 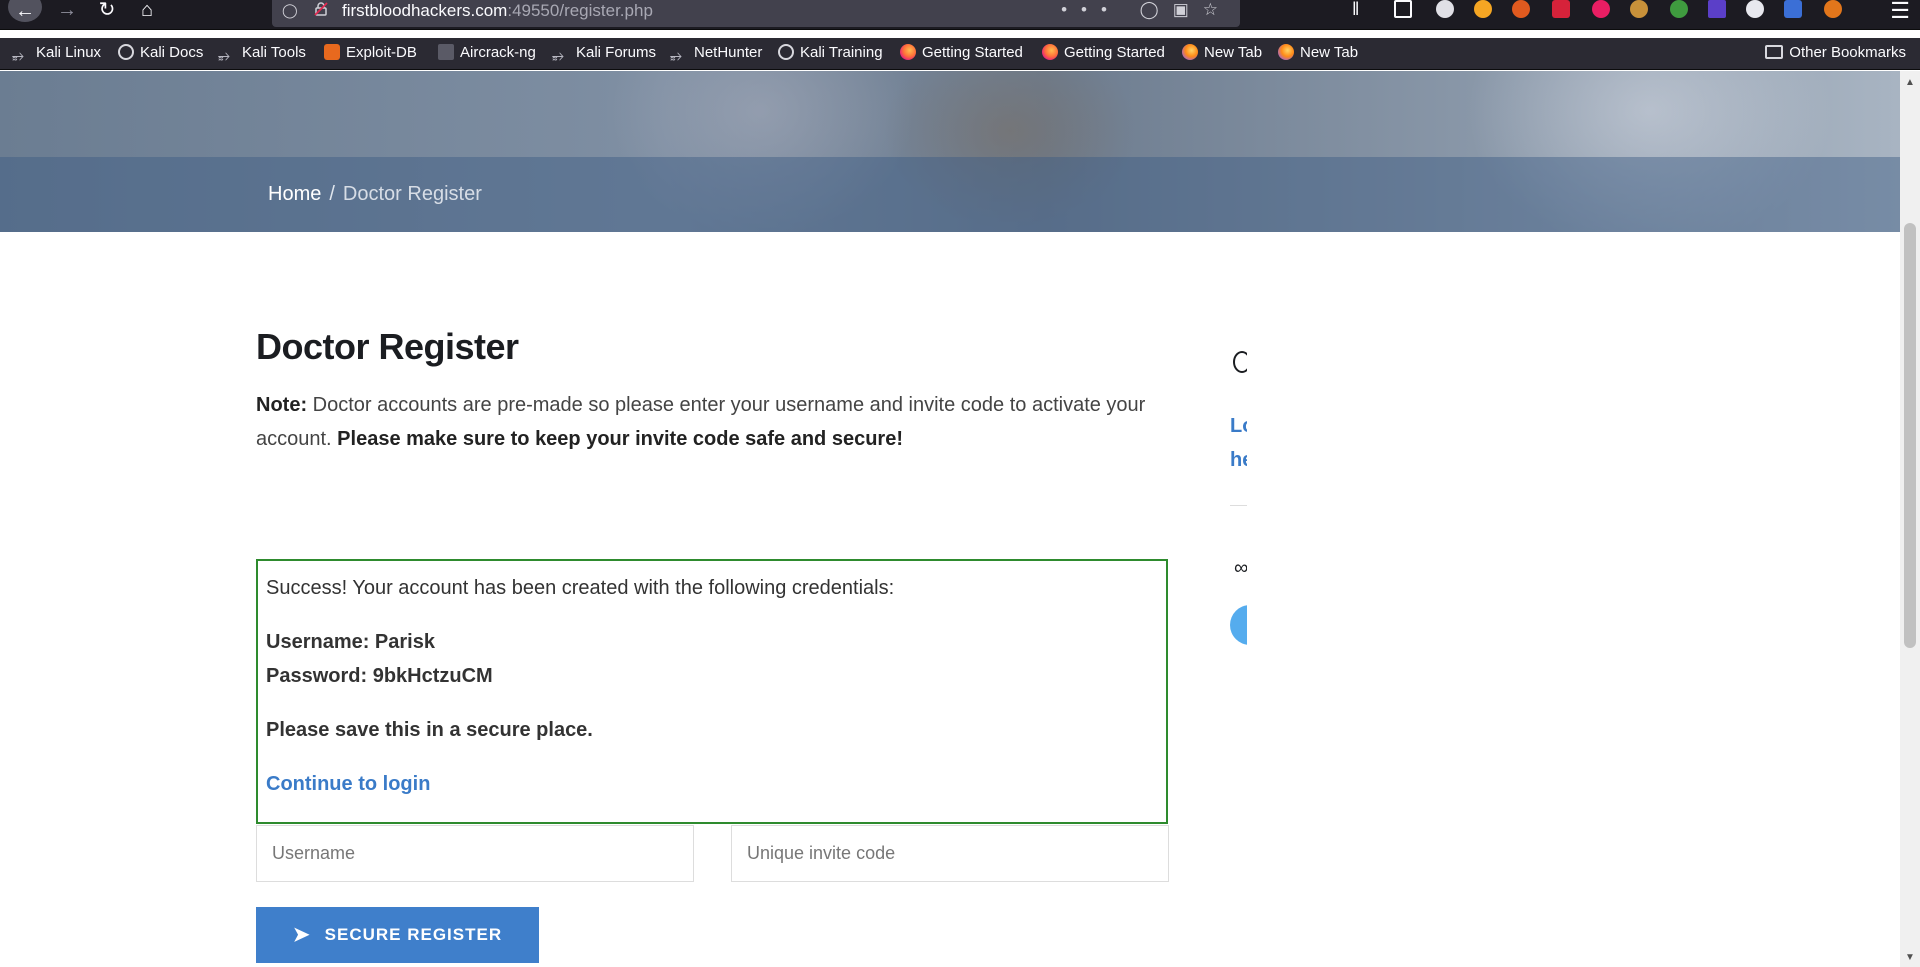 I want to click on globe-icon, so click(x=786, y=52).